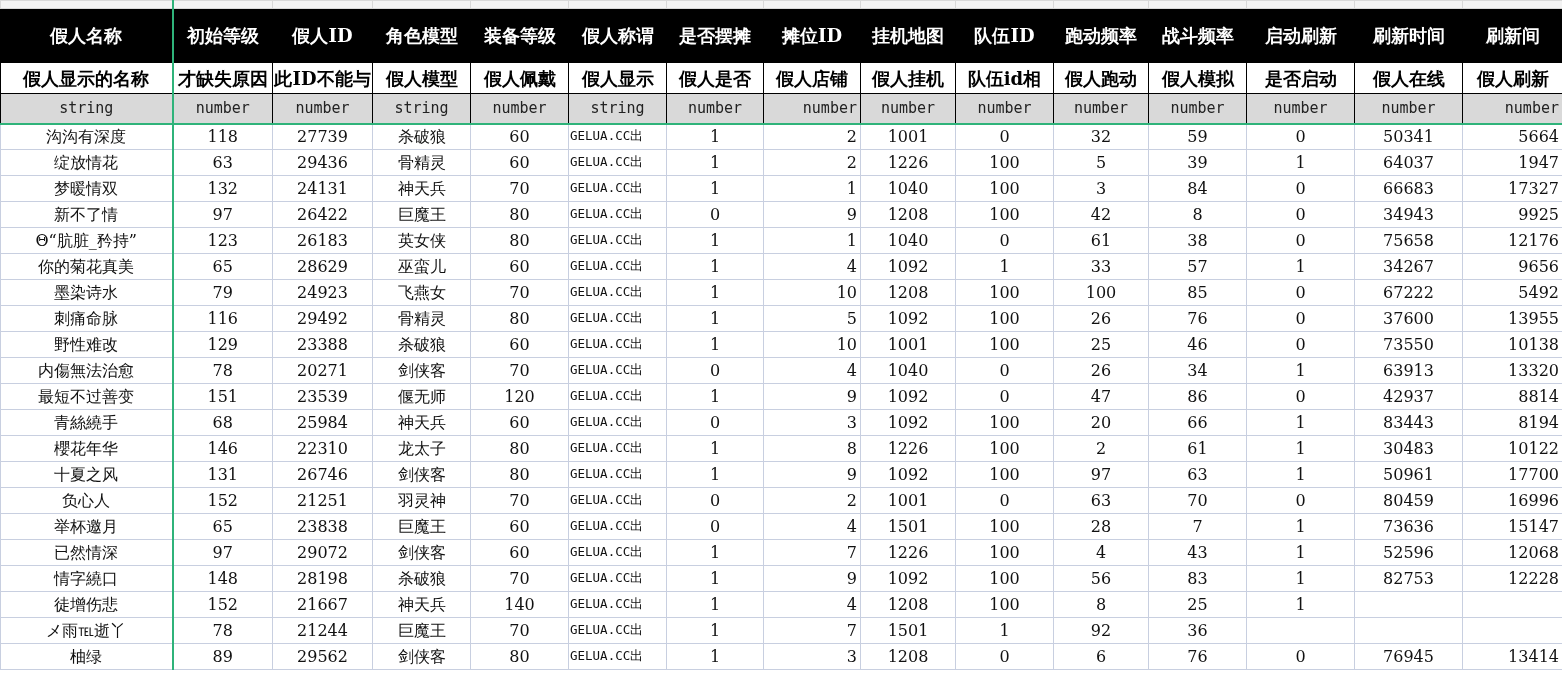 Image resolution: width=1562 pixels, height=676 pixels. Describe the element at coordinates (86, 318) in the screenshot. I see `table-cell: 刺痛命脉` at that location.